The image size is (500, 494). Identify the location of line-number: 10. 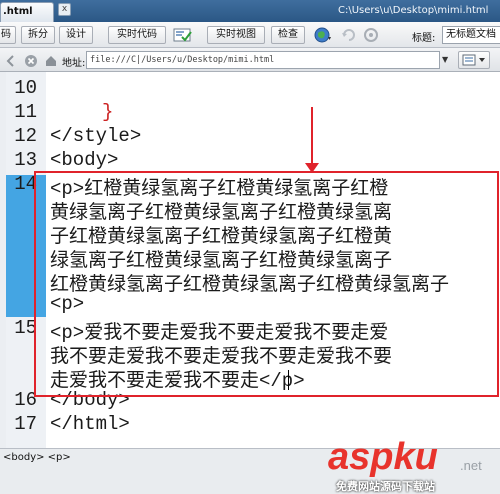
(25, 88).